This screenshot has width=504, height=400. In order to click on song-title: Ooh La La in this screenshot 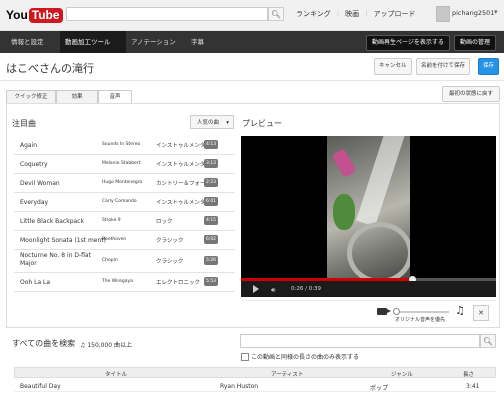, I will do `click(35, 282)`.